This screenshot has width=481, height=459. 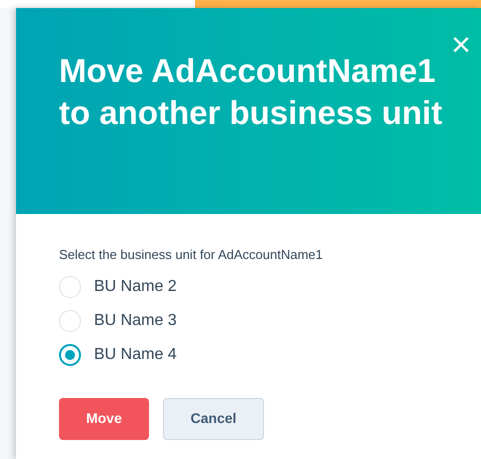 I want to click on radio-label: BU Name 3, so click(x=135, y=320).